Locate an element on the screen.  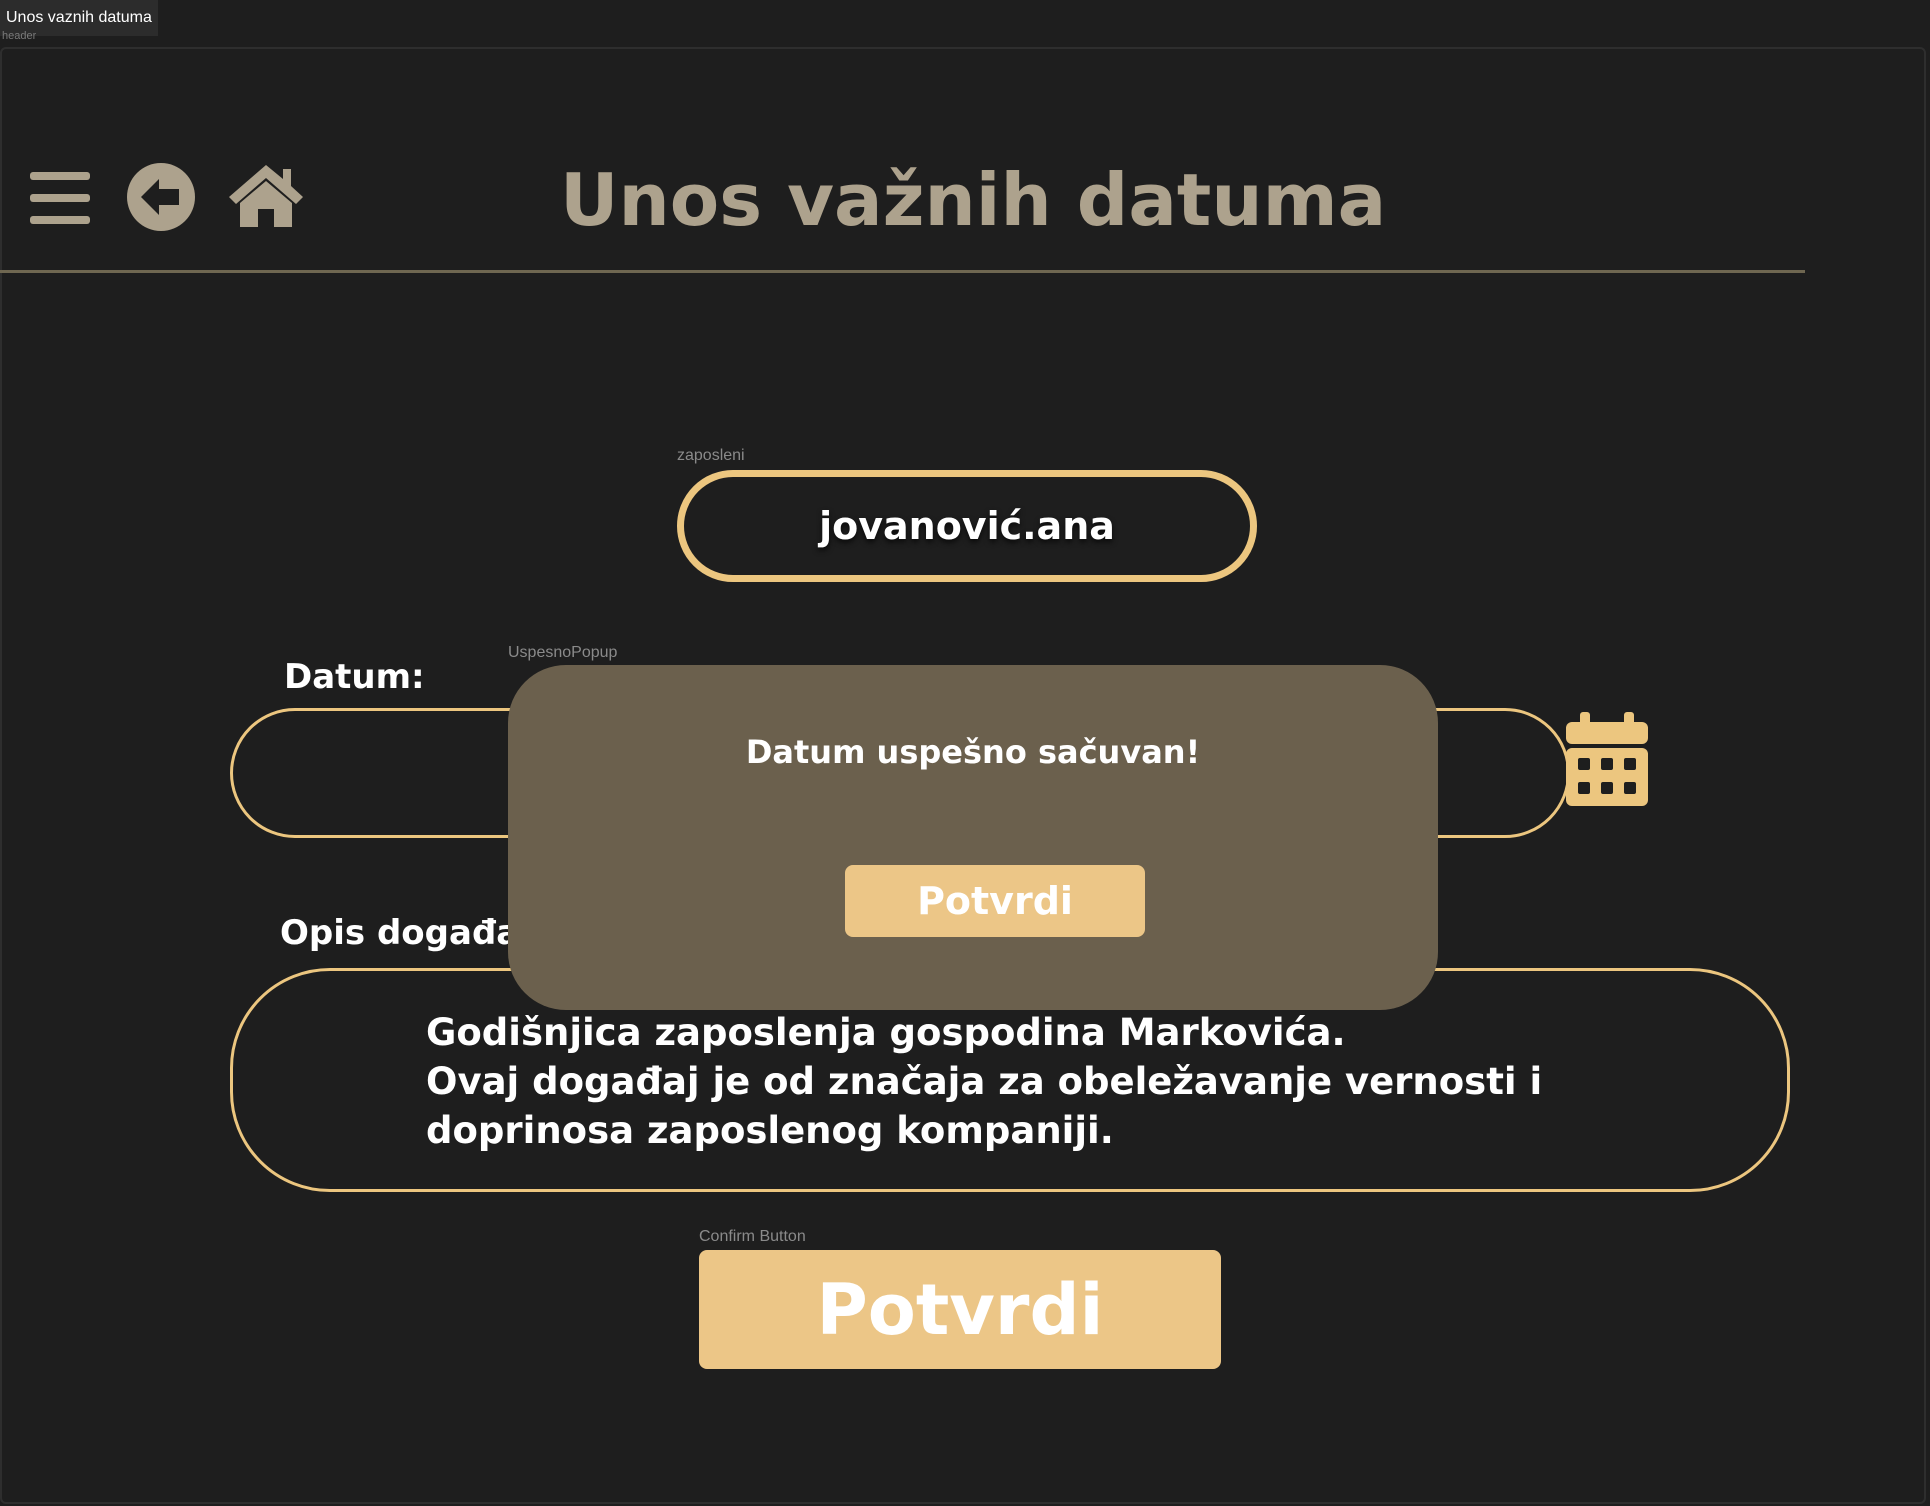
header-divider is located at coordinates (902, 271).